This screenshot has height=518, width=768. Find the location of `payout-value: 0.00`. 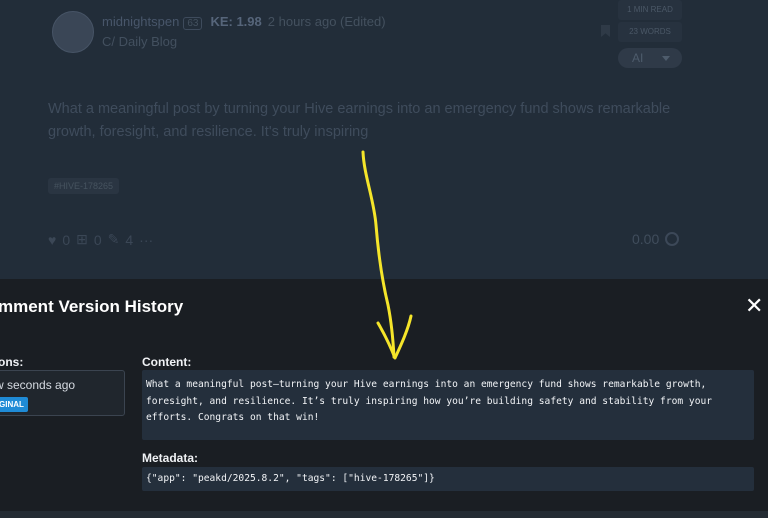

payout-value: 0.00 is located at coordinates (646, 239).